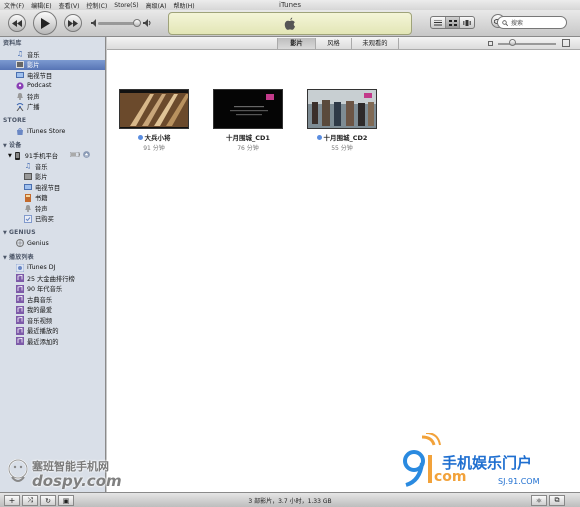 The width and height of the screenshot is (580, 507). I want to click on browser-icon: ⧉, so click(557, 500).